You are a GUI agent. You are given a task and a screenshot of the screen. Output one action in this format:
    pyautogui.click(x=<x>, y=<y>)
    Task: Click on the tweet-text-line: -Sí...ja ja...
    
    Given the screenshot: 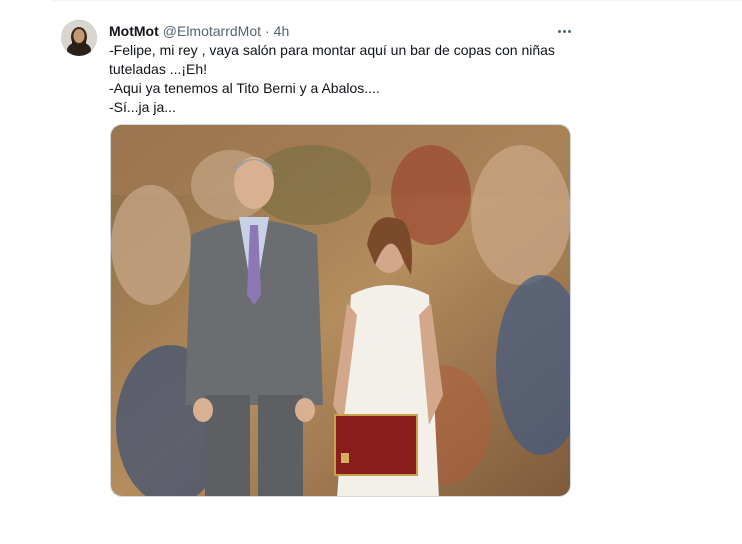 What is the action you would take?
    pyautogui.click(x=142, y=107)
    